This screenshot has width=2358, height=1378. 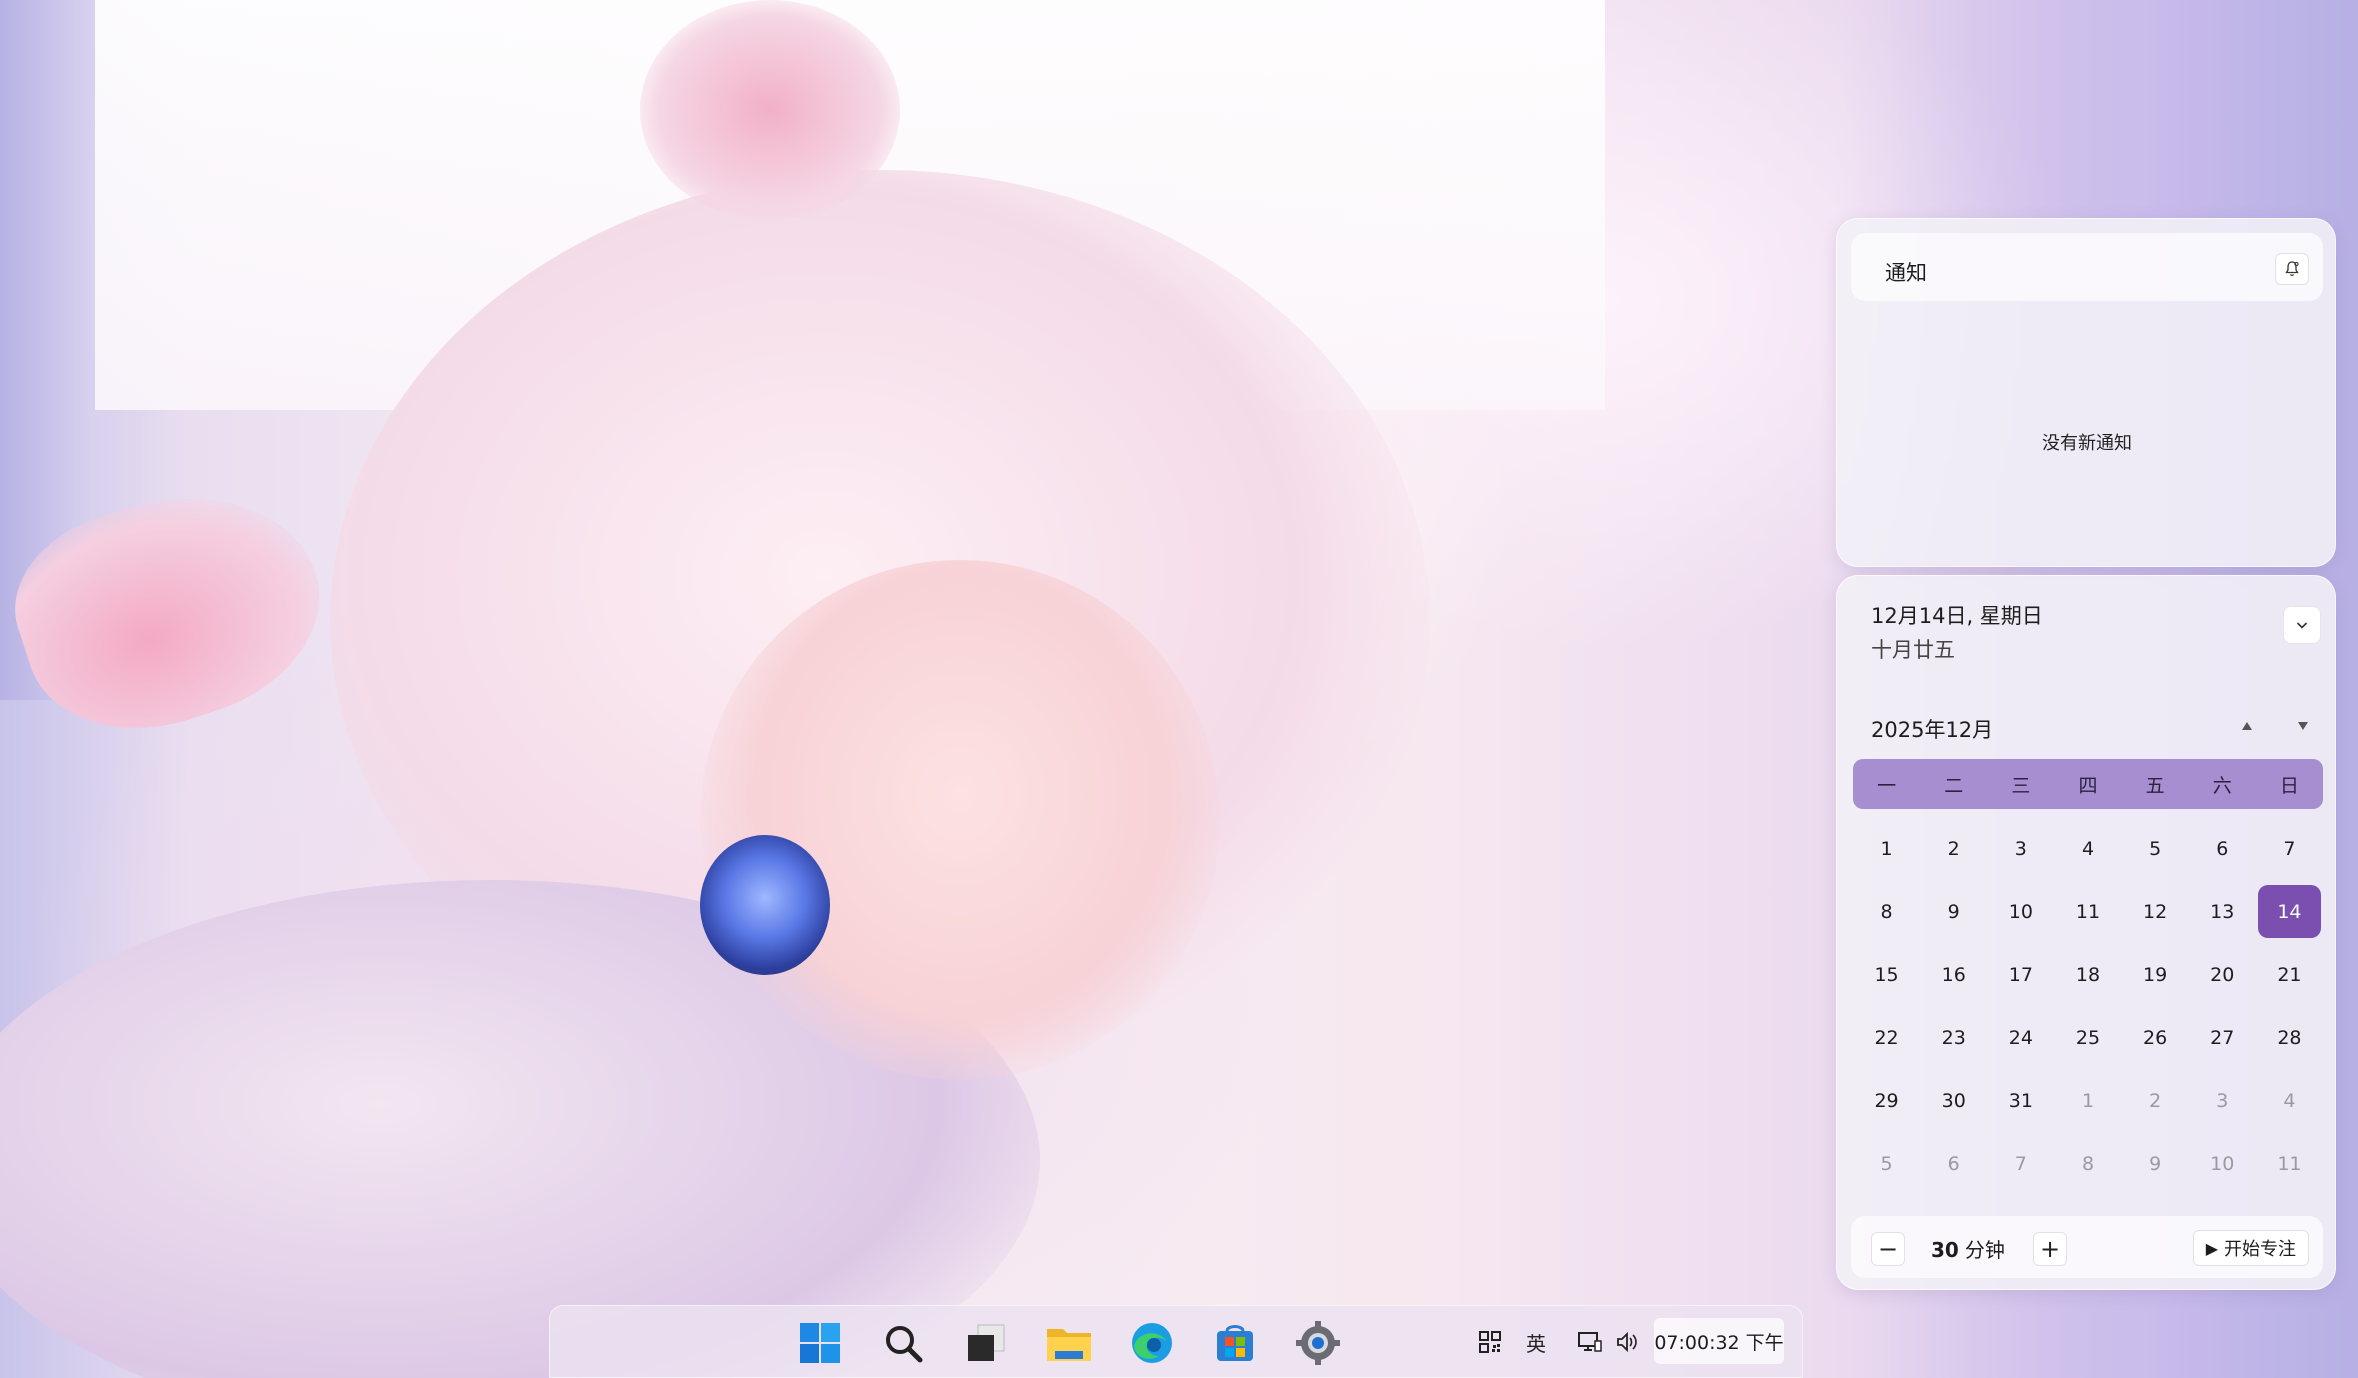 I want to click on calendar-day-today: 14, so click(x=2289, y=911).